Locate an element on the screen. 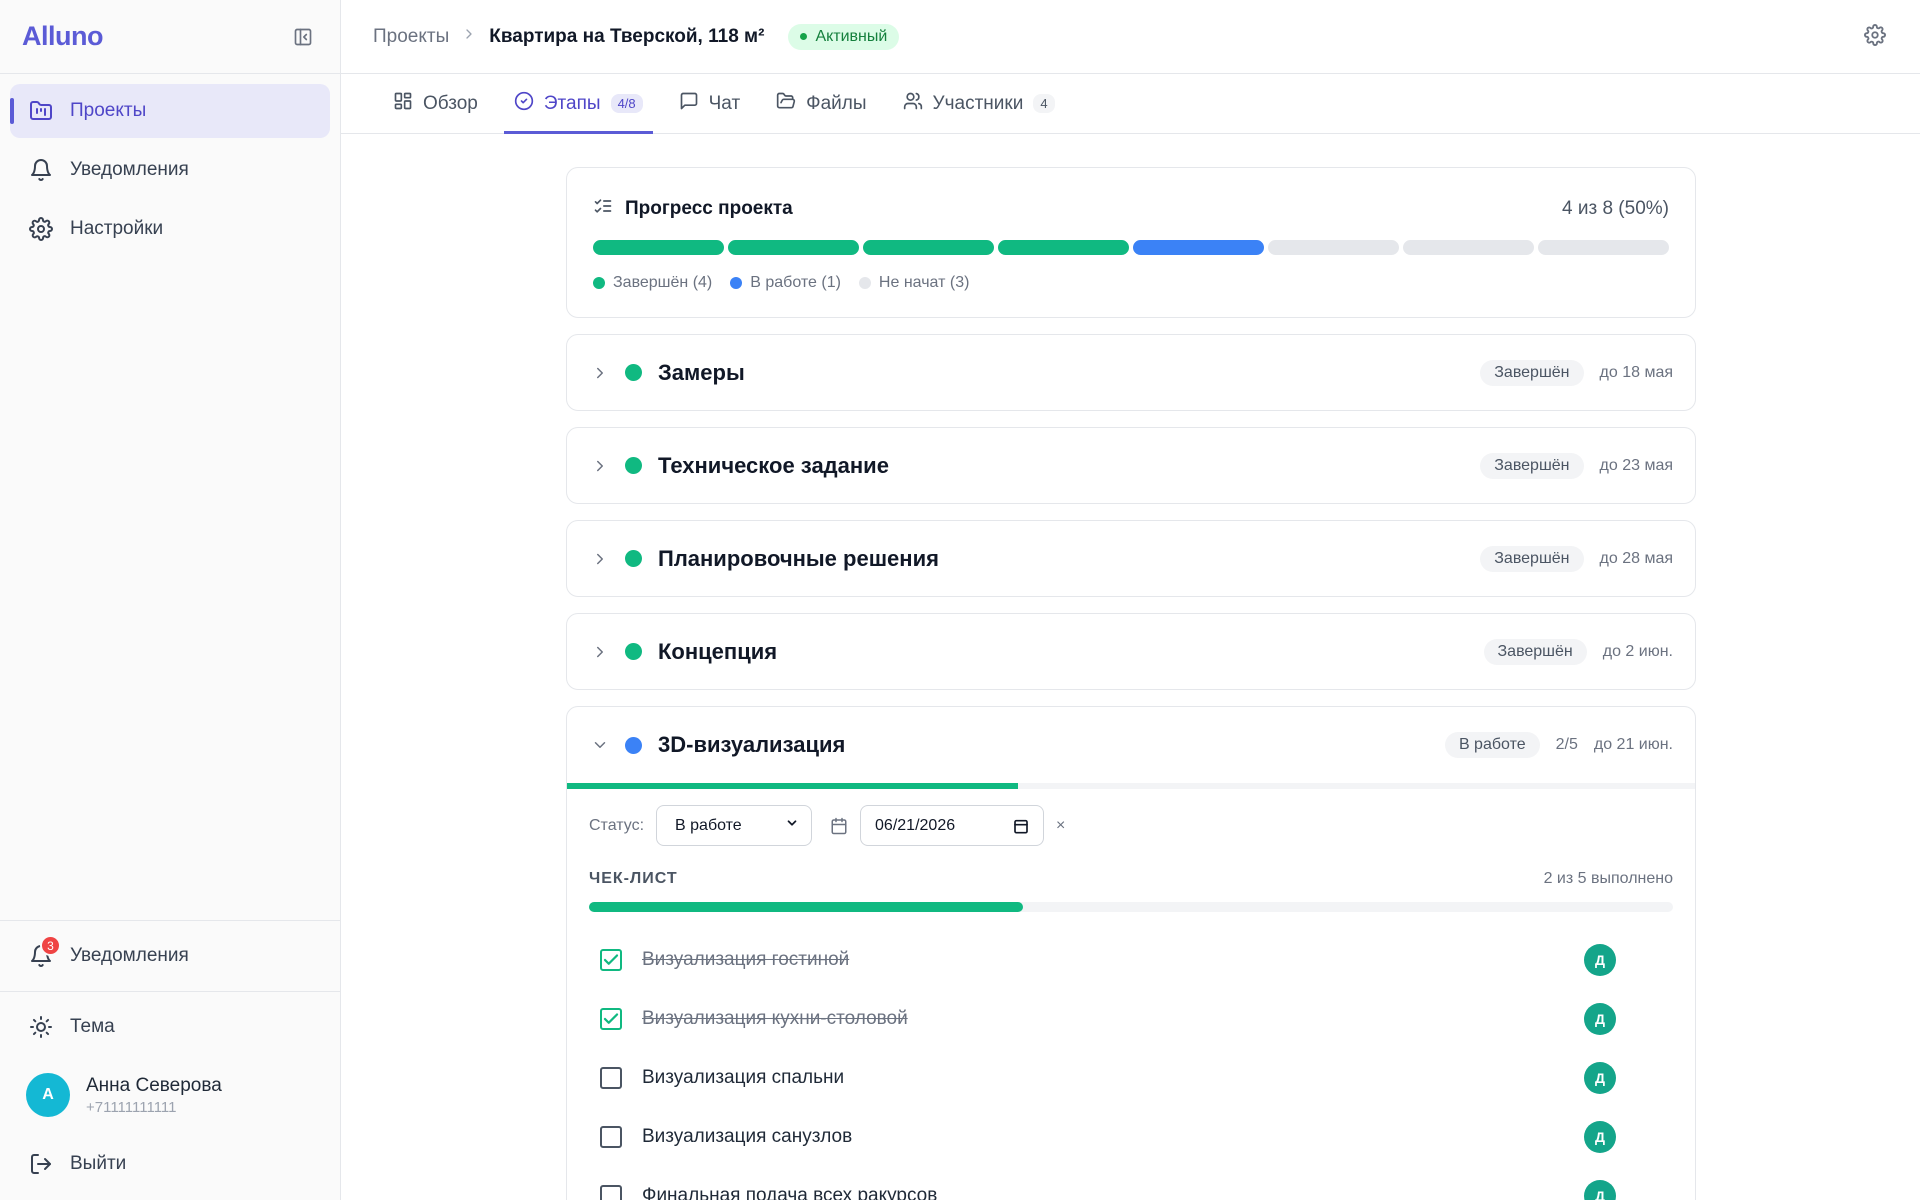 The width and height of the screenshot is (1920, 1200). sidebar-nav: Проекты Уведомления Настройки is located at coordinates (170, 172).